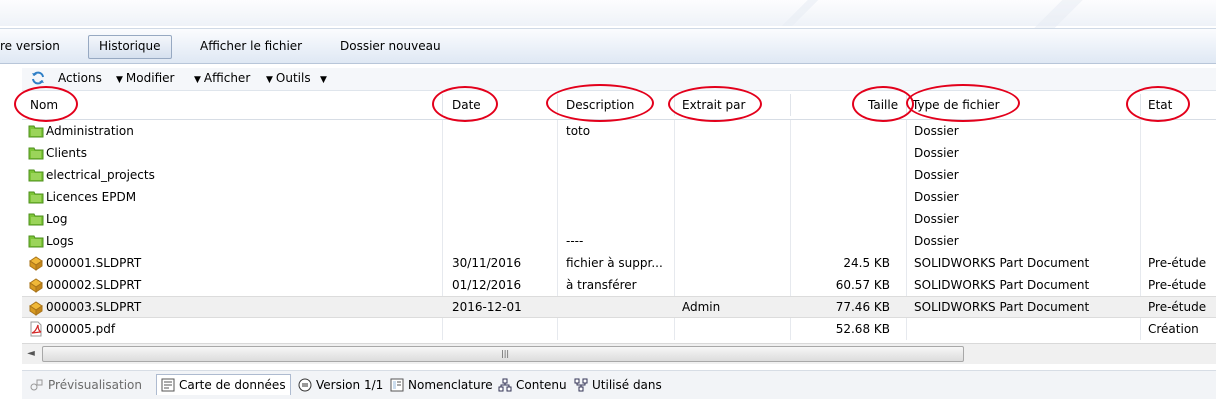  Describe the element at coordinates (619, 175) in the screenshot. I see `file-row: electrical_projects Dossier` at that location.